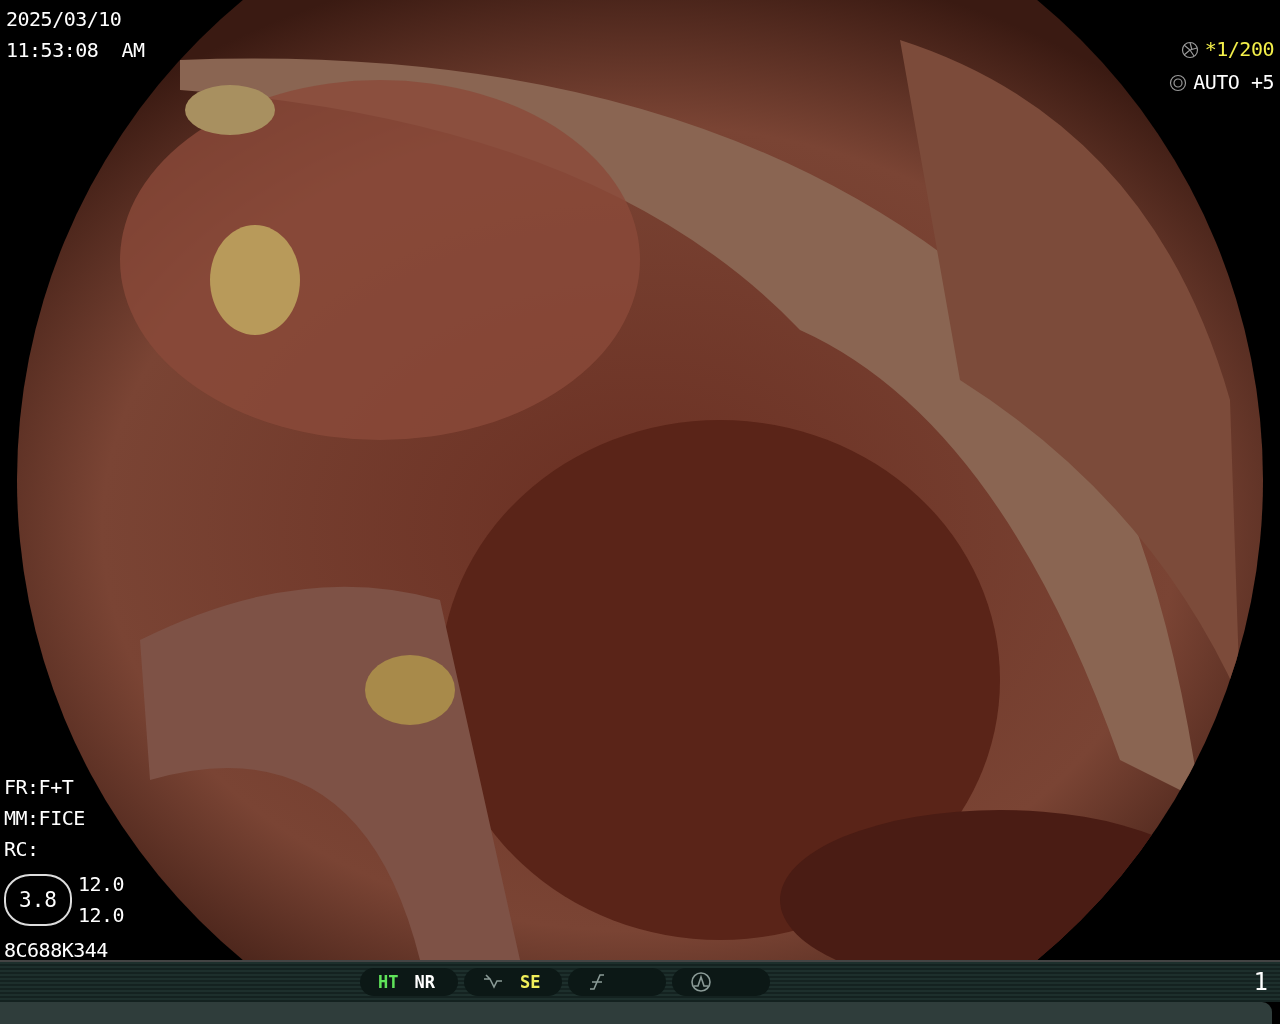 The image size is (1280, 1024). I want to click on status-label: HT, so click(388, 982).